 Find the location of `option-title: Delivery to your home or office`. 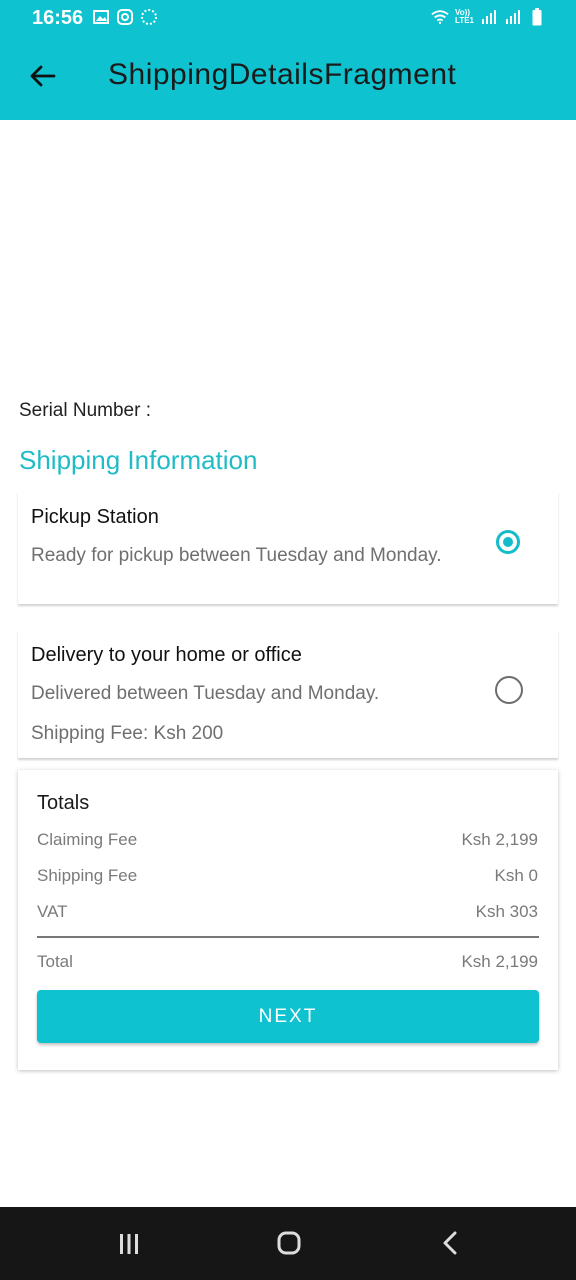

option-title: Delivery to your home or office is located at coordinates (166, 655).